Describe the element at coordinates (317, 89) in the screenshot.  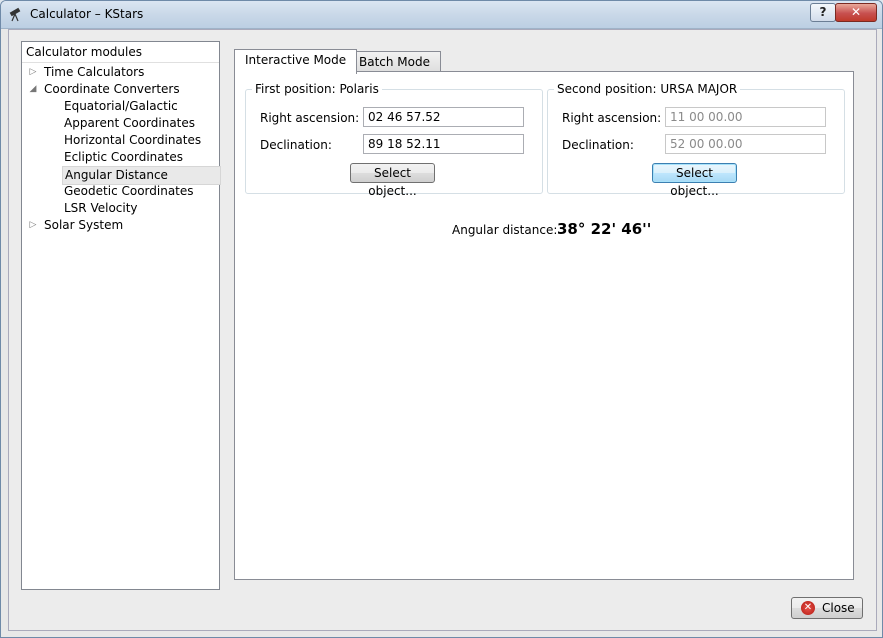
I see `first-position-title: First position: Polaris` at that location.